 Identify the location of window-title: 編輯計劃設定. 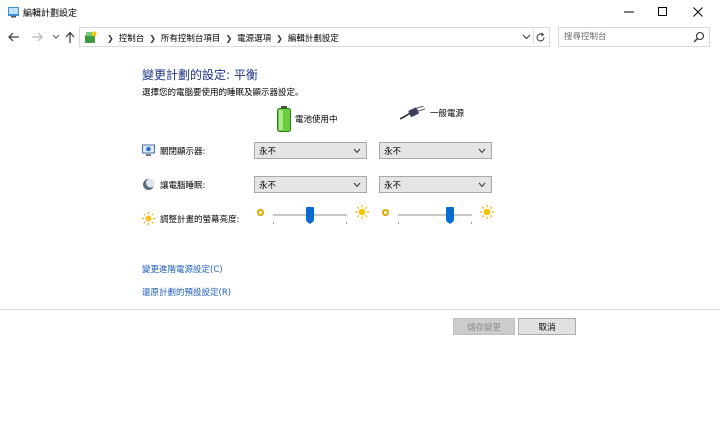
(50, 14).